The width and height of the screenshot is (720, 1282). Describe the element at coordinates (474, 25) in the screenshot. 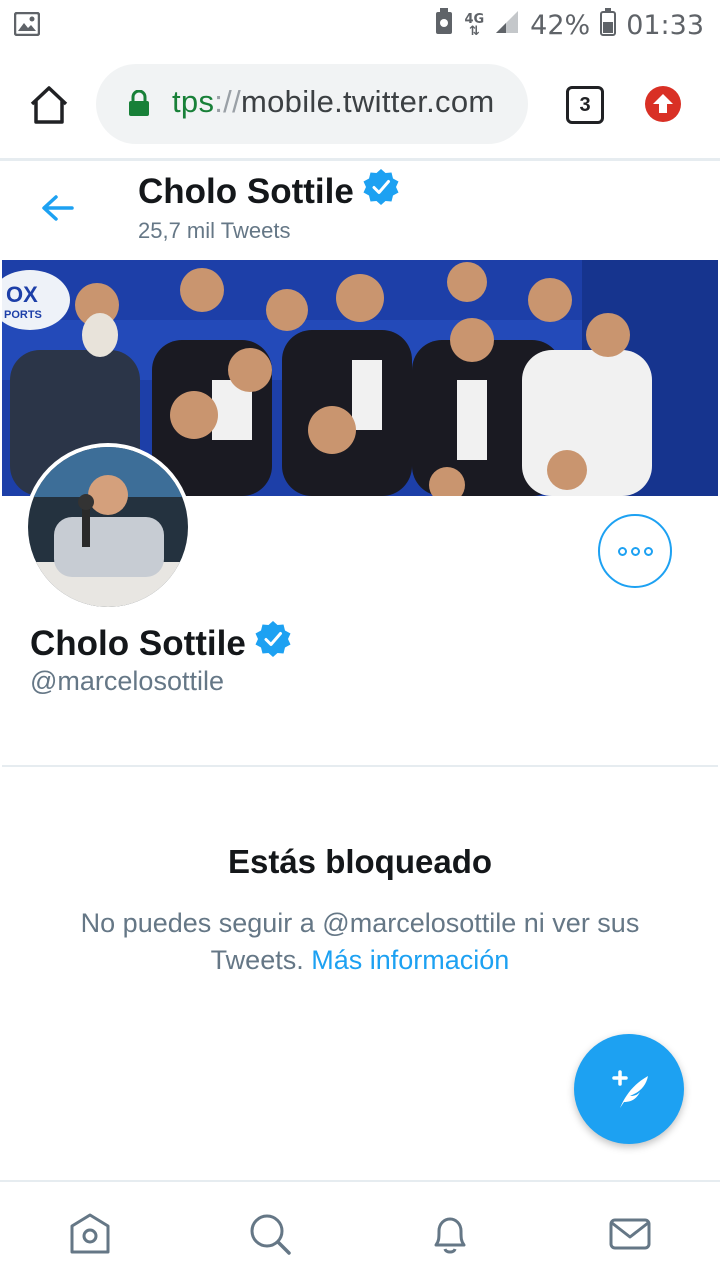

I see `network-type: 4G ⇅` at that location.